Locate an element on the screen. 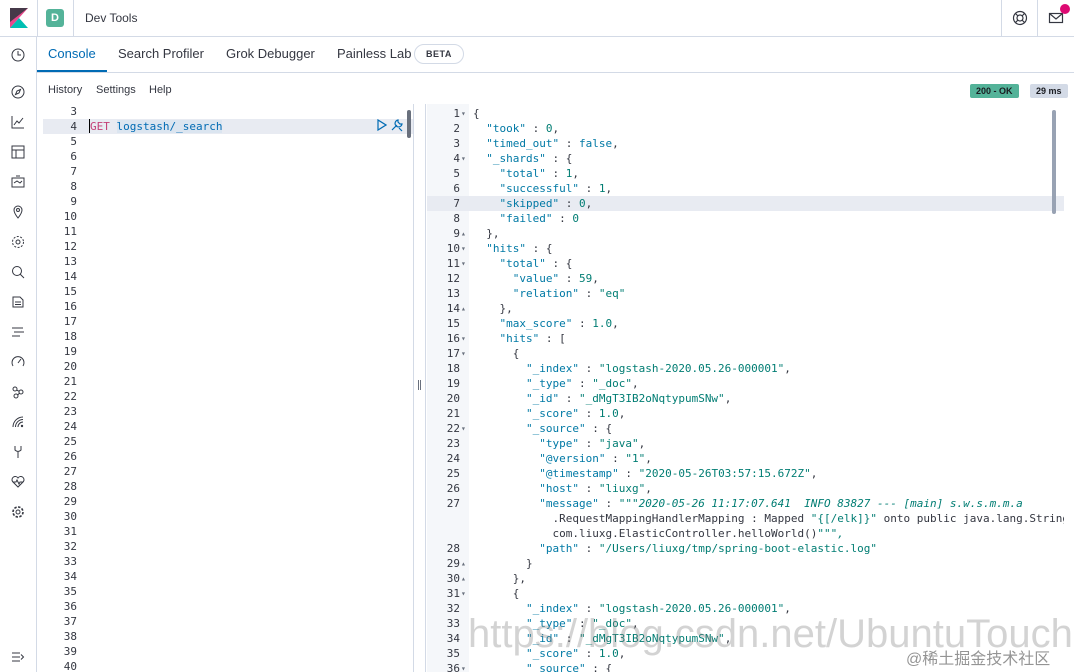  editor-line: 25 is located at coordinates (228, 441).